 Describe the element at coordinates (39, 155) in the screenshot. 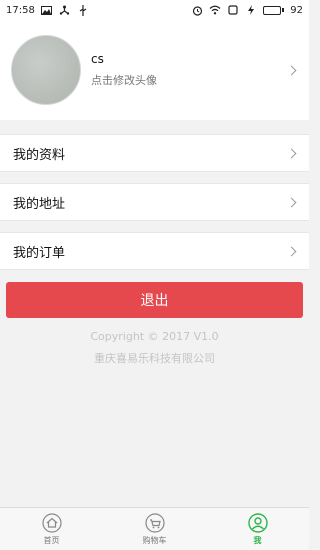

I see `menu-item-label: 我的资料` at that location.